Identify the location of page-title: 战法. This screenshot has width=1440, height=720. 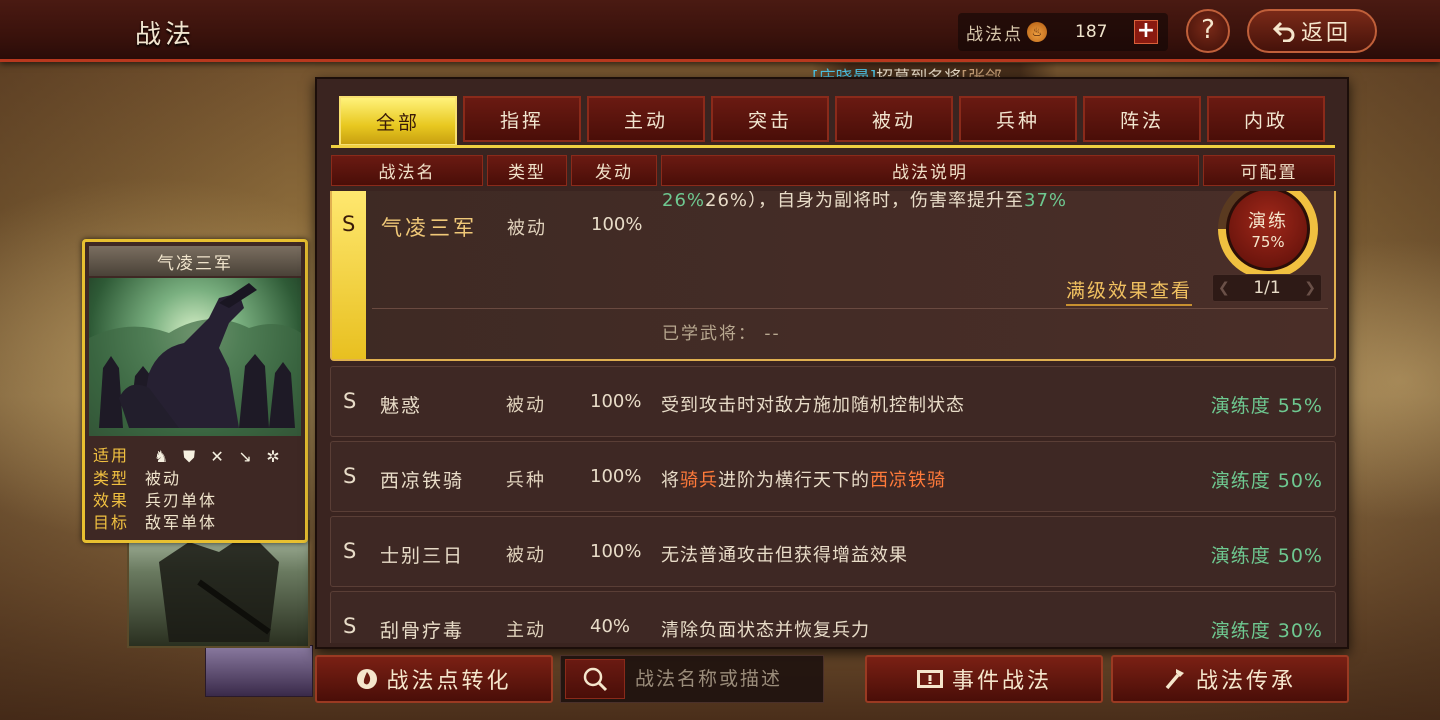
(165, 35).